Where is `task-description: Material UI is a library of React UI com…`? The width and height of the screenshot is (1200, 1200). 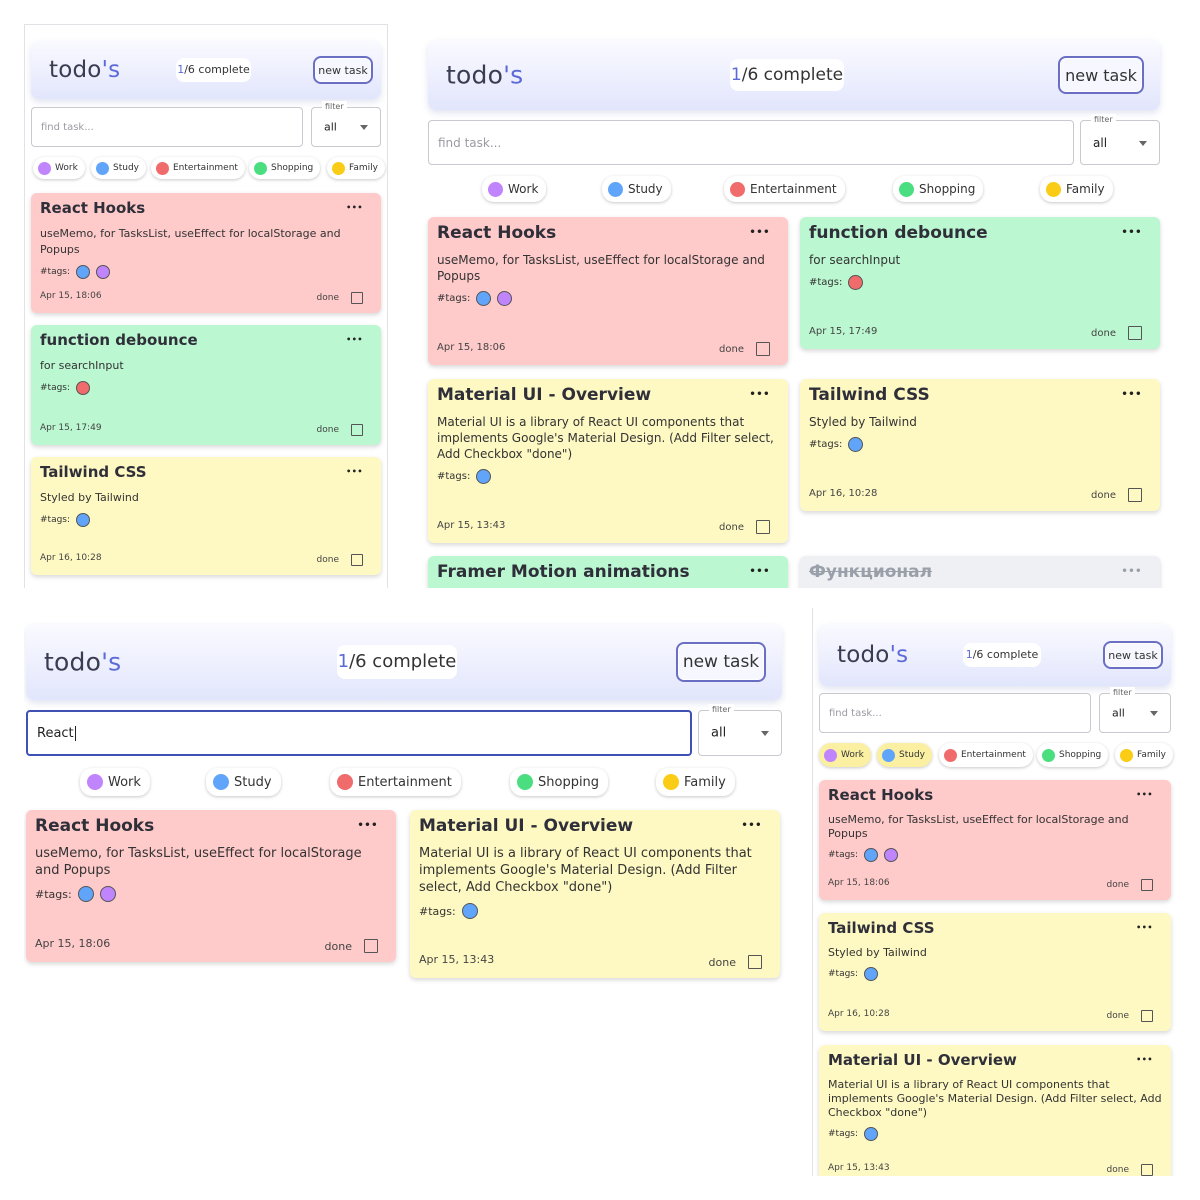 task-description: Material UI is a library of React UI com… is located at coordinates (585, 870).